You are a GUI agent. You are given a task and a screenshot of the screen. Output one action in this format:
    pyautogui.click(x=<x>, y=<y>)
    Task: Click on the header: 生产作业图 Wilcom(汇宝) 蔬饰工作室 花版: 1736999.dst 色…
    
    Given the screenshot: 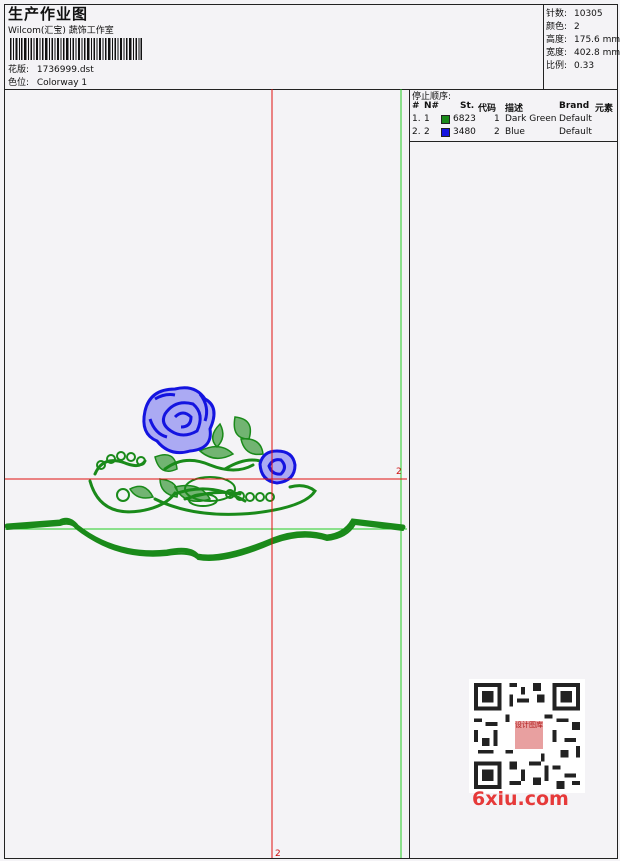 What is the action you would take?
    pyautogui.click(x=312, y=47)
    